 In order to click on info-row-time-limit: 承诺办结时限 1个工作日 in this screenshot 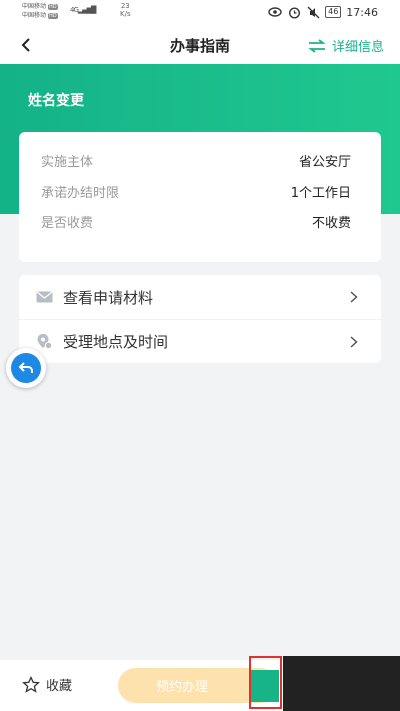, I will do `click(196, 191)`.